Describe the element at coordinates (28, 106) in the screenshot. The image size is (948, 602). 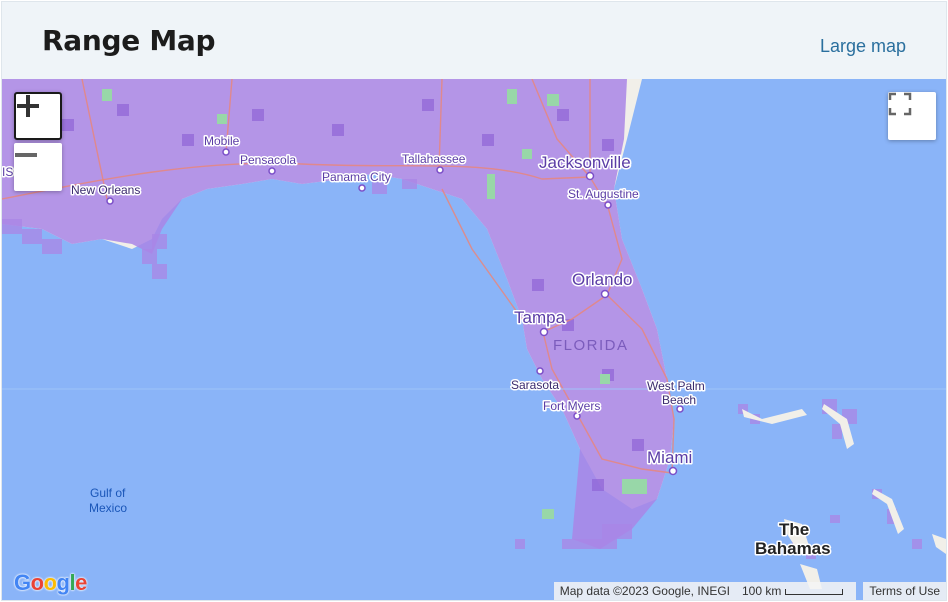
I see `plus-icon` at that location.